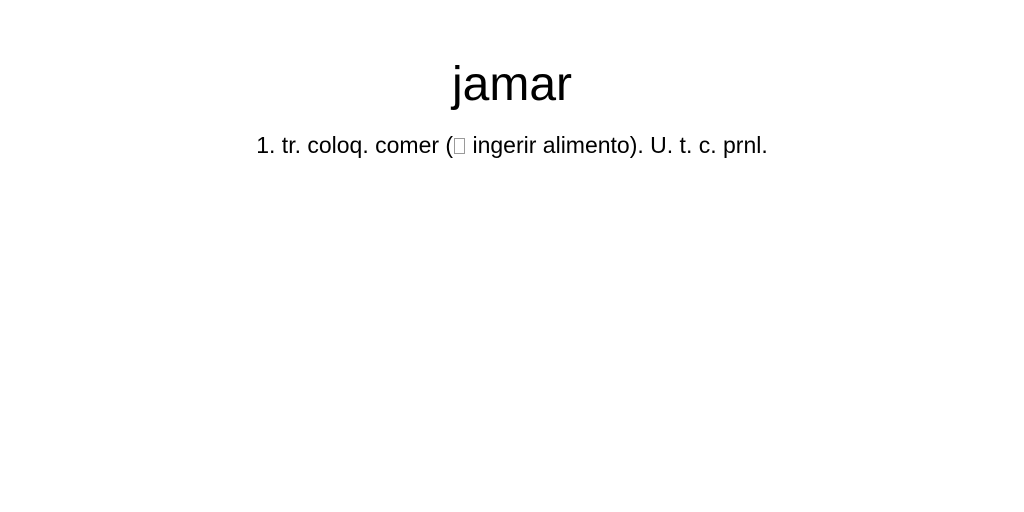  I want to click on entry-headword: jamar, so click(512, 84).